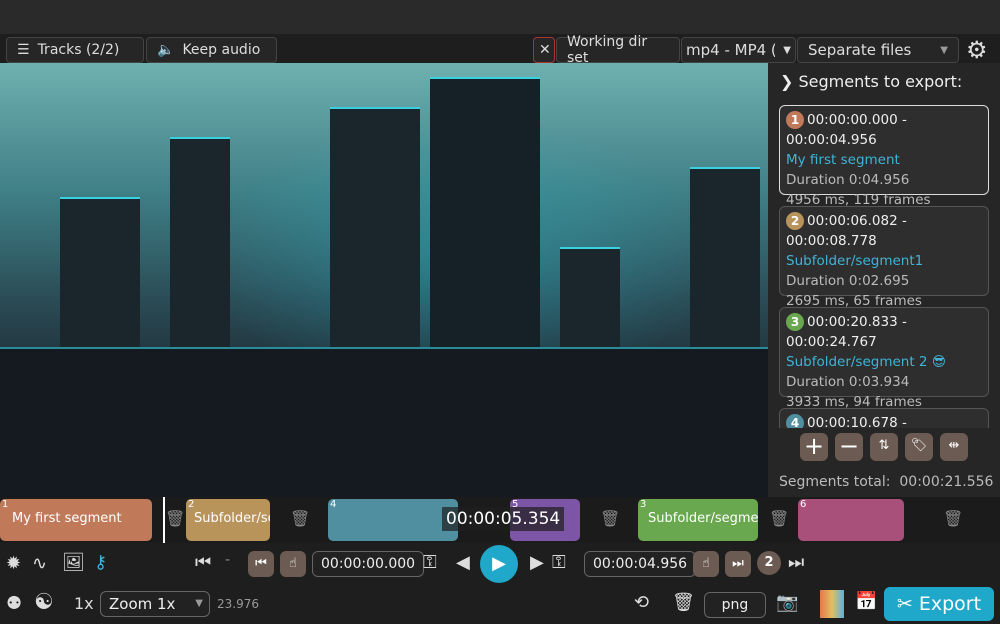 The height and width of the screenshot is (624, 1000). Describe the element at coordinates (430, 562) in the screenshot. I see `keyframe-prev-icon: ⚿` at that location.